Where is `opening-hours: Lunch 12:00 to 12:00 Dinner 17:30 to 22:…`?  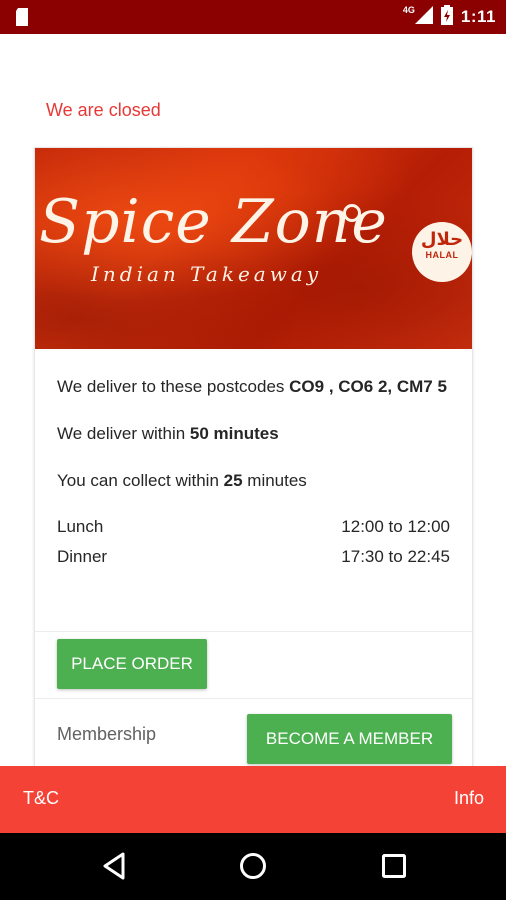 opening-hours: Lunch 12:00 to 12:00 Dinner 17:30 to 22:… is located at coordinates (253, 542).